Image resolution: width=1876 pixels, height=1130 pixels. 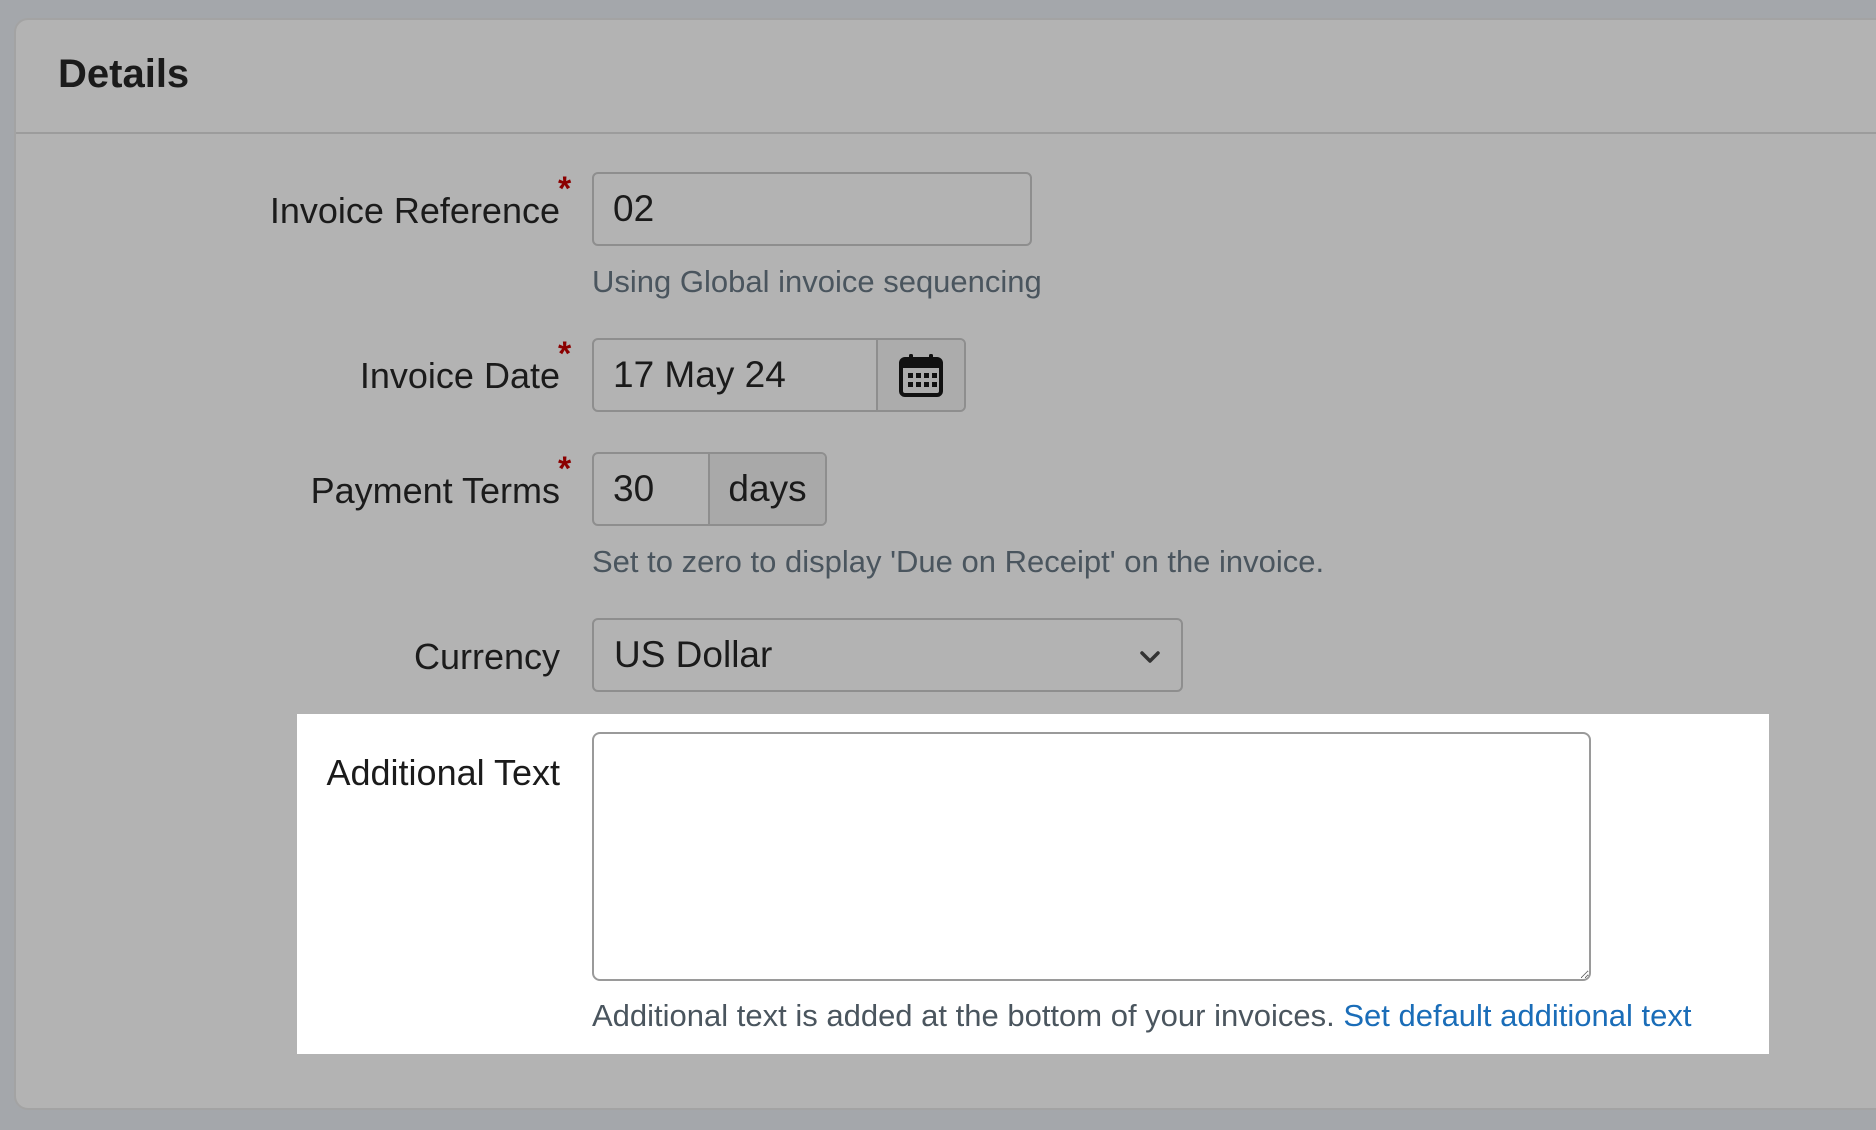 I want to click on payment-terms-input: 30, so click(x=651, y=489).